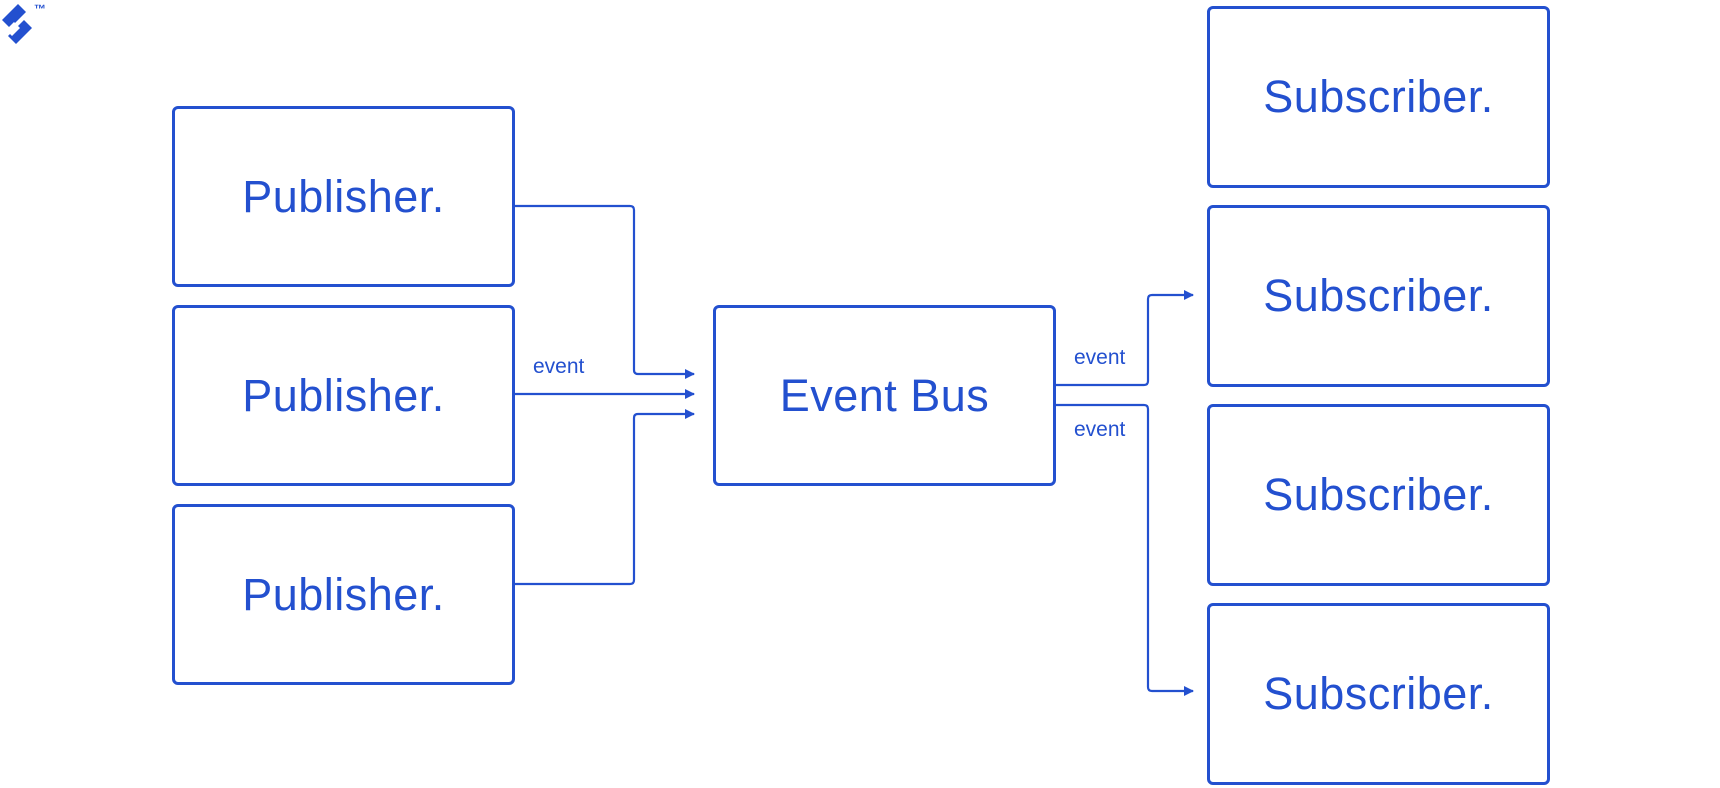 The image size is (1720, 788). What do you see at coordinates (1100, 429) in the screenshot?
I see `edge-label-subscriber-lower: event` at bounding box center [1100, 429].